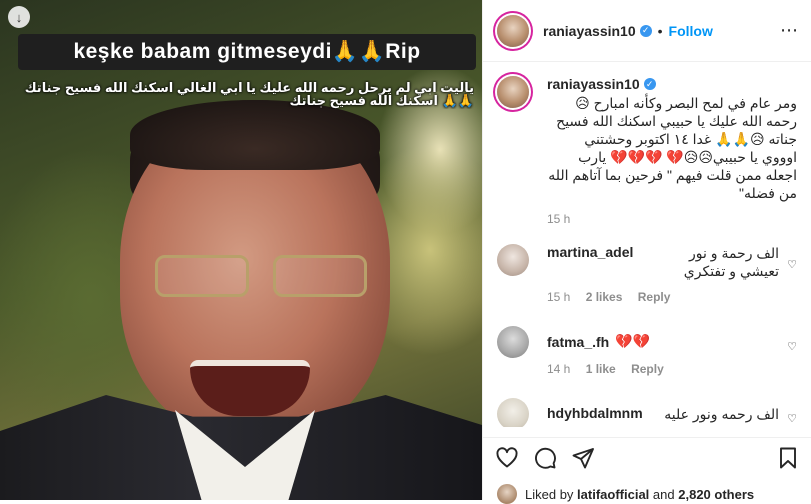 This screenshot has width=811, height=504. What do you see at coordinates (647, 351) in the screenshot?
I see `comment-item: fatma_.fh 💔💔 14 h 1 like Reply ♡` at bounding box center [647, 351].